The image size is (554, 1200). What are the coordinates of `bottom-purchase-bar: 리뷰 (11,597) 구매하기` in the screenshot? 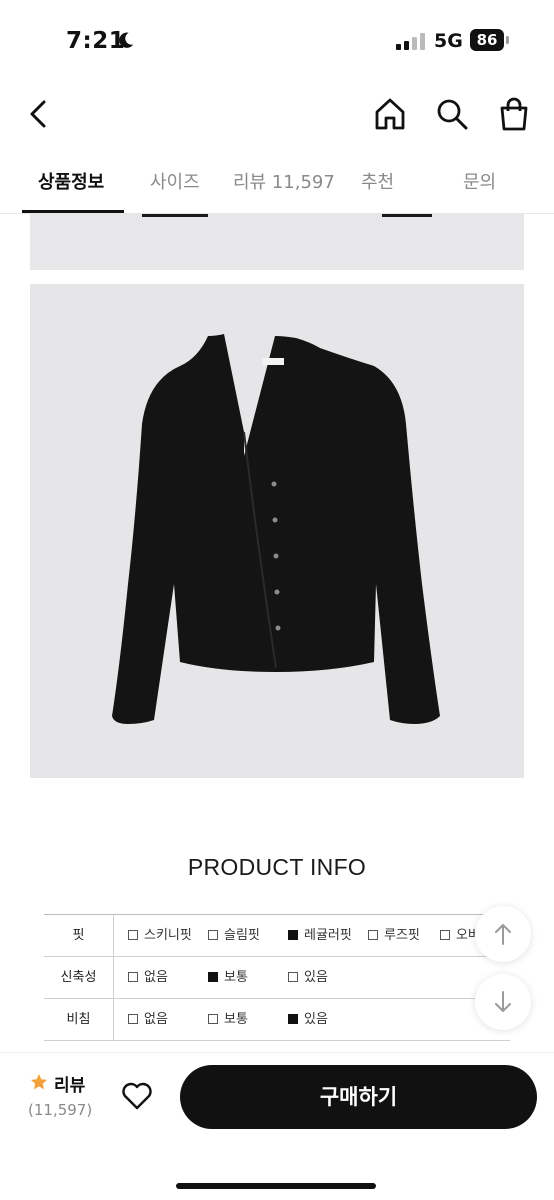 It's located at (277, 1126).